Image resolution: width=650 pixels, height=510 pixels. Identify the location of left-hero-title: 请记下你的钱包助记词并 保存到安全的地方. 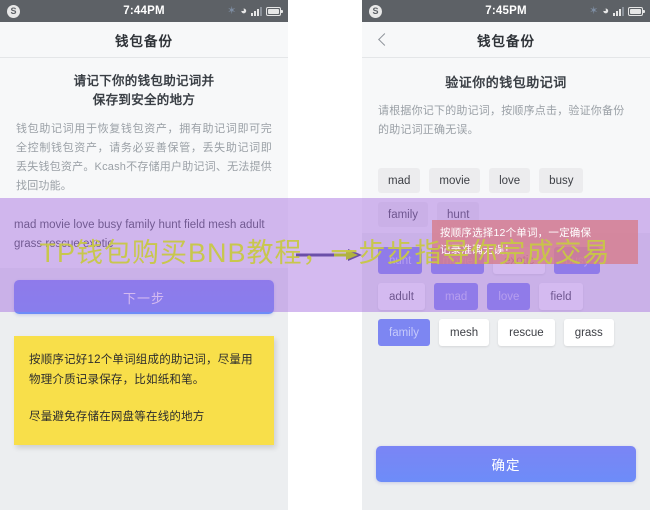
(144, 91).